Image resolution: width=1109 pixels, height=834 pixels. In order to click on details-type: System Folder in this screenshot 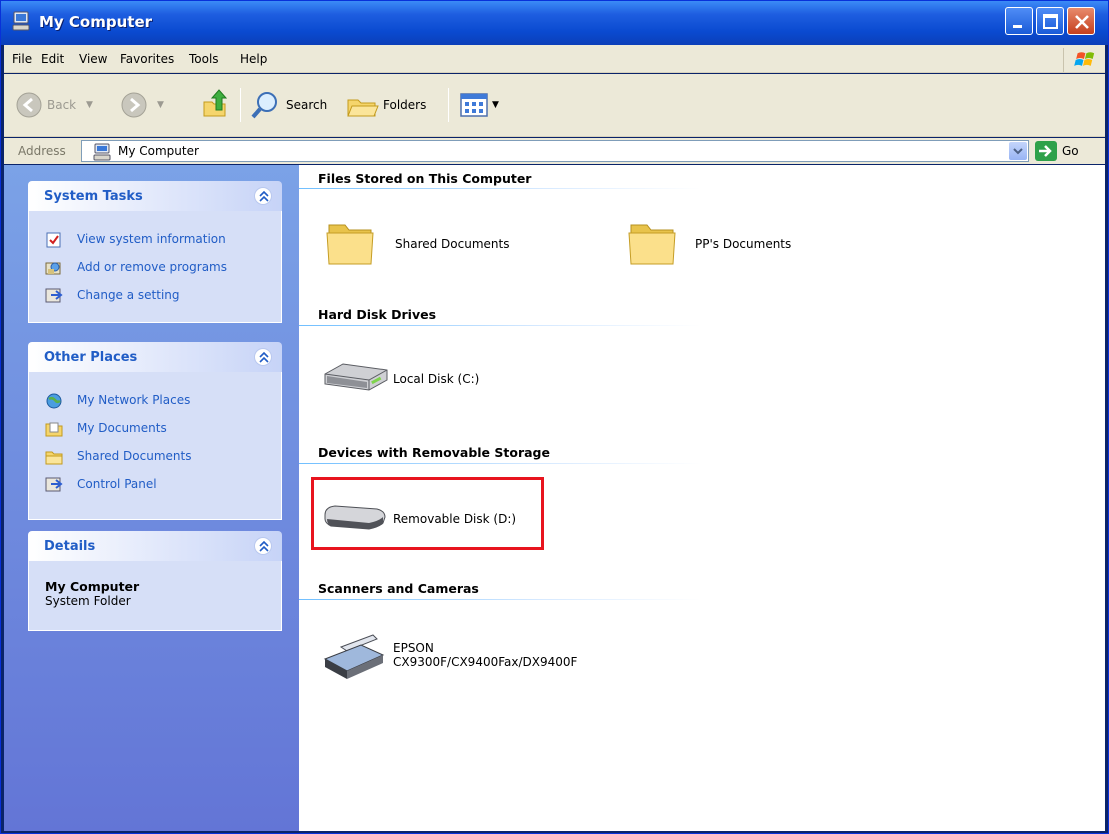, I will do `click(88, 601)`.